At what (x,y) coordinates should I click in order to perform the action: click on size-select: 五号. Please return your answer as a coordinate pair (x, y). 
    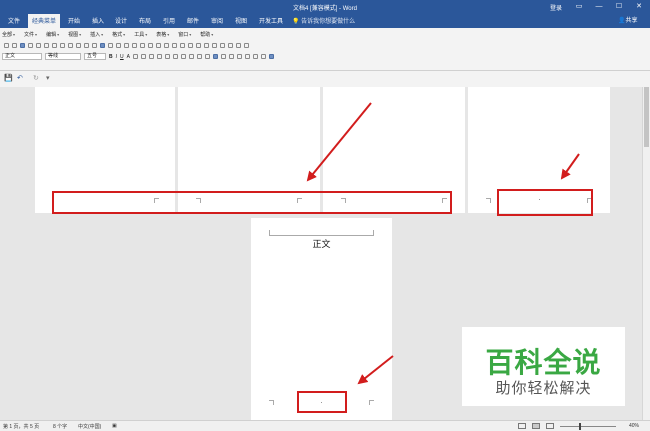
    Looking at the image, I should click on (95, 56).